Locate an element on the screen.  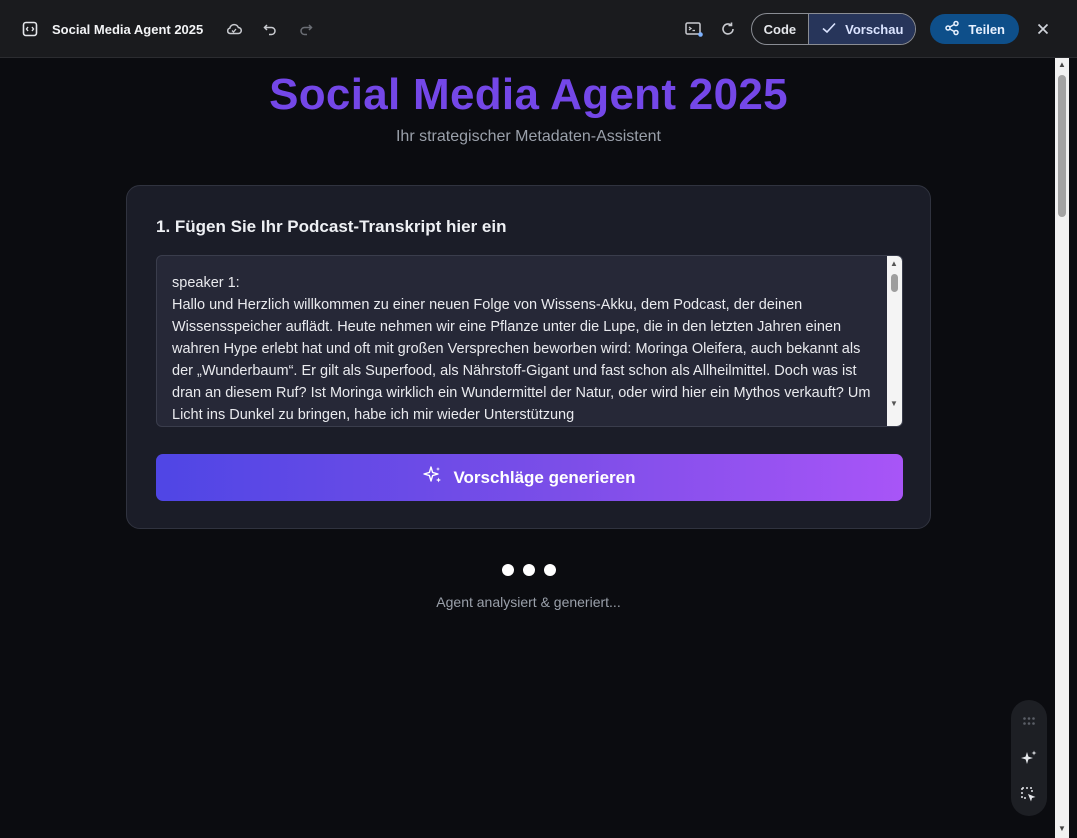
terminal-icon is located at coordinates (694, 29).